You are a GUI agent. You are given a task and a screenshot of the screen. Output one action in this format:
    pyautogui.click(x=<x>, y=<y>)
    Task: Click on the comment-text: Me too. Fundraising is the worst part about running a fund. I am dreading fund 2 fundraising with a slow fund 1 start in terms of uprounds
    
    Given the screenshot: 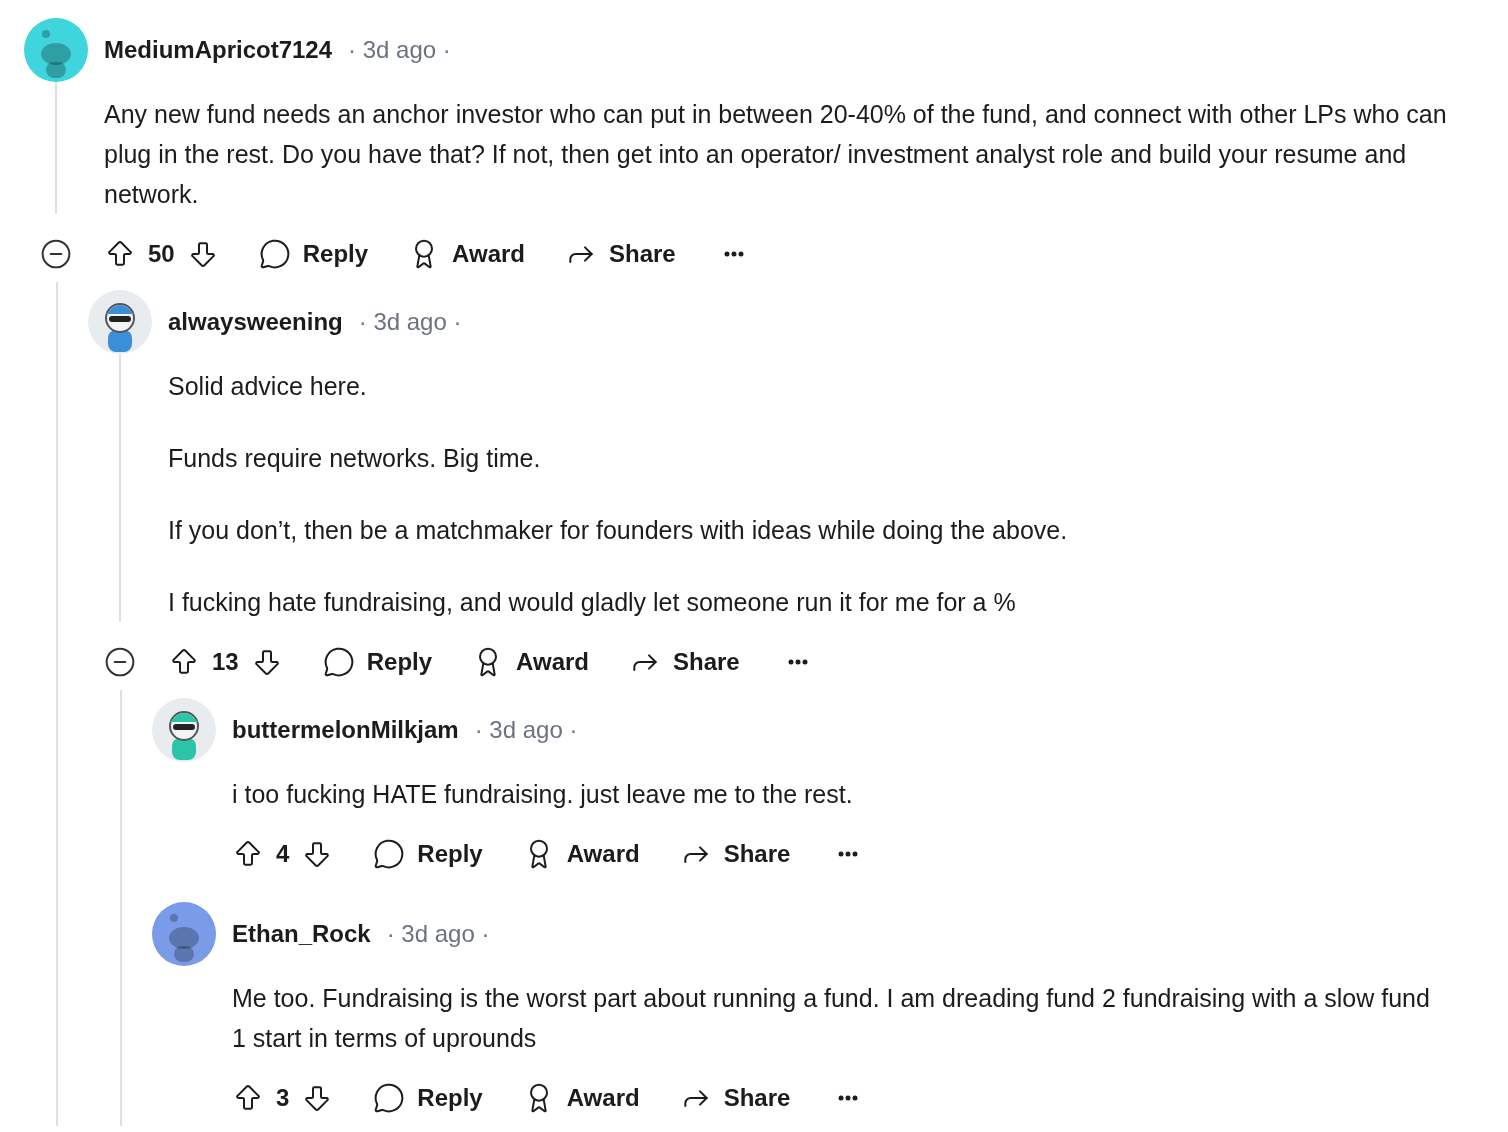 What is the action you would take?
    pyautogui.click(x=831, y=1018)
    